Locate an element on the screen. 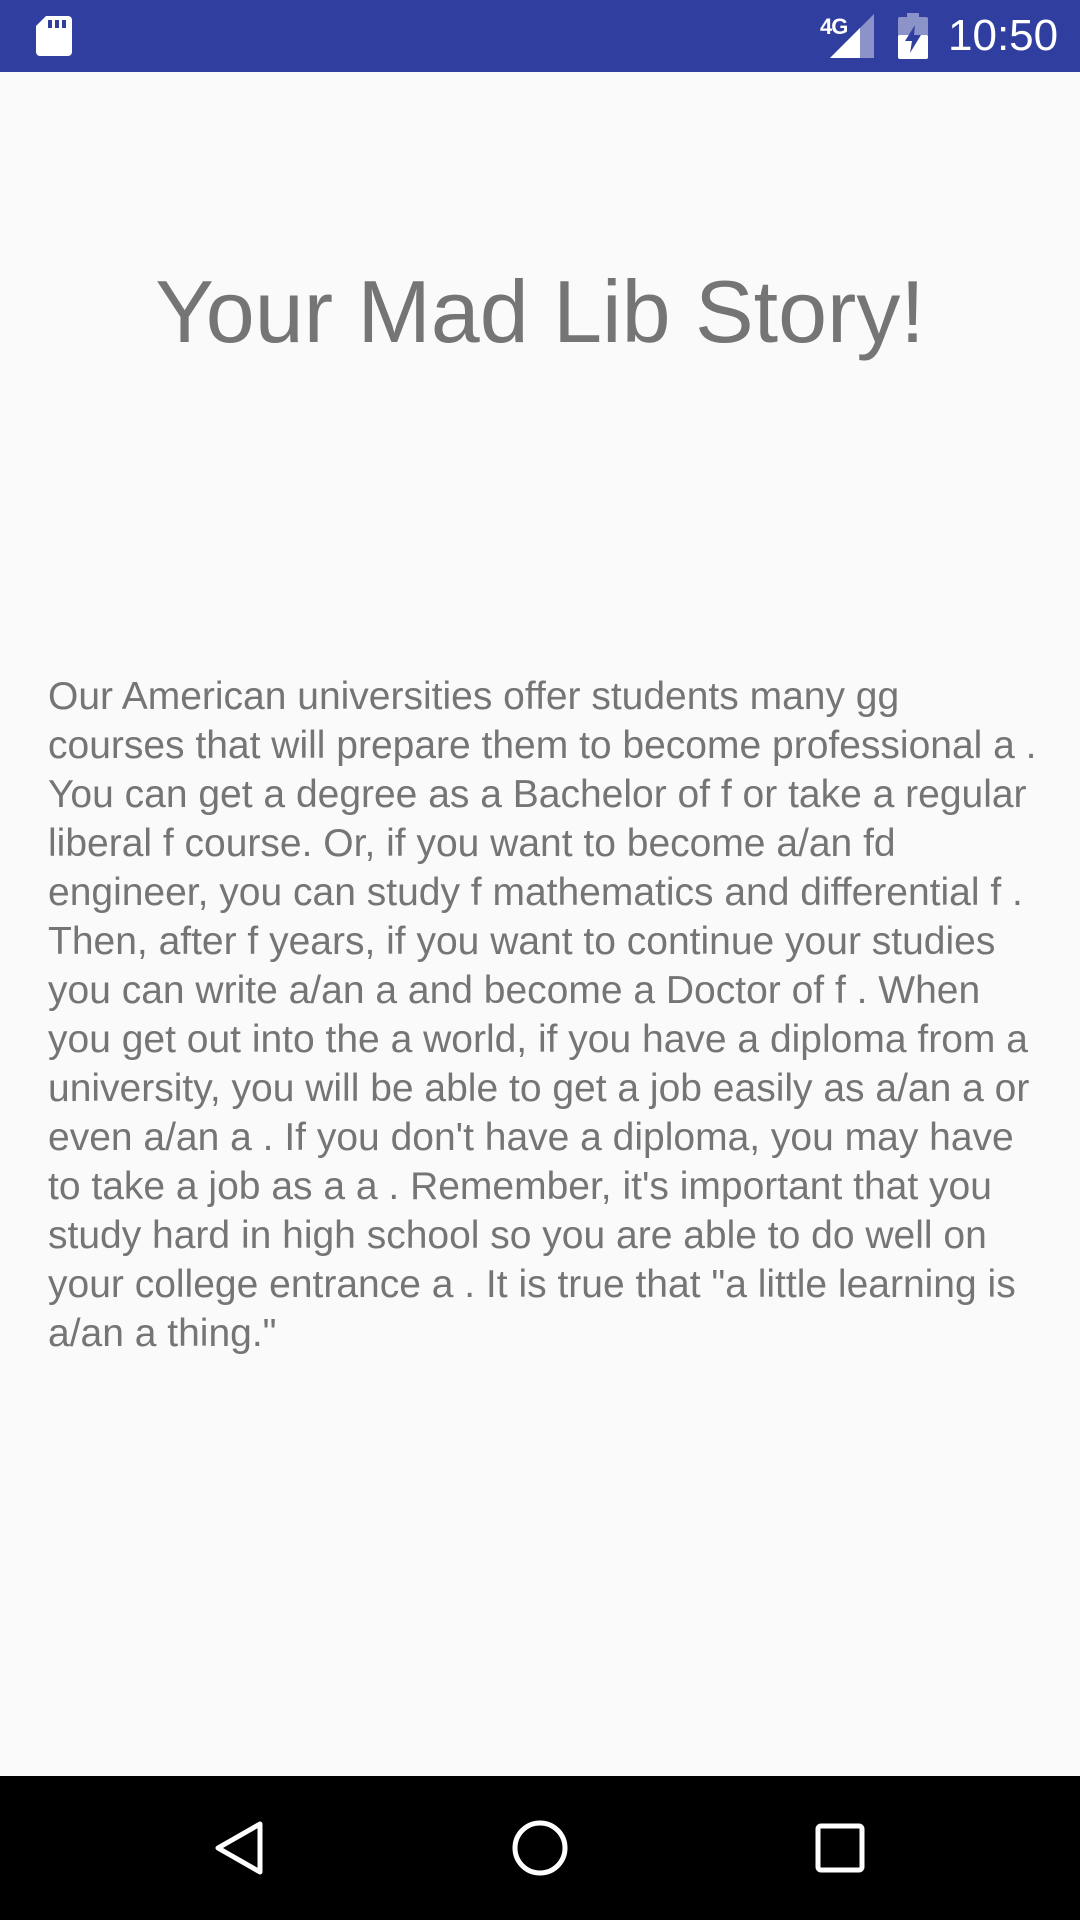 The width and height of the screenshot is (1080, 1920). home-circle-icon is located at coordinates (540, 1848).